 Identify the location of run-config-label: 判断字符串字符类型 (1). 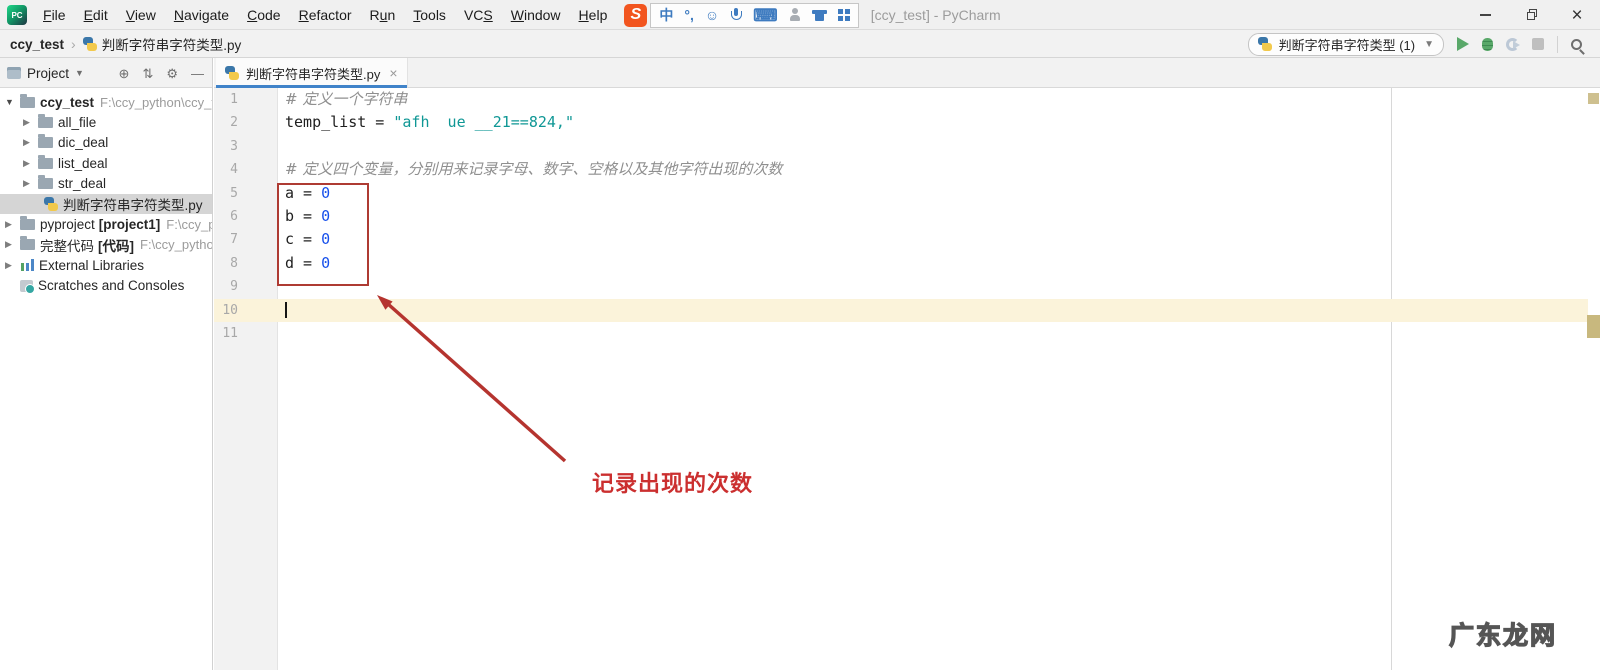
(1347, 45).